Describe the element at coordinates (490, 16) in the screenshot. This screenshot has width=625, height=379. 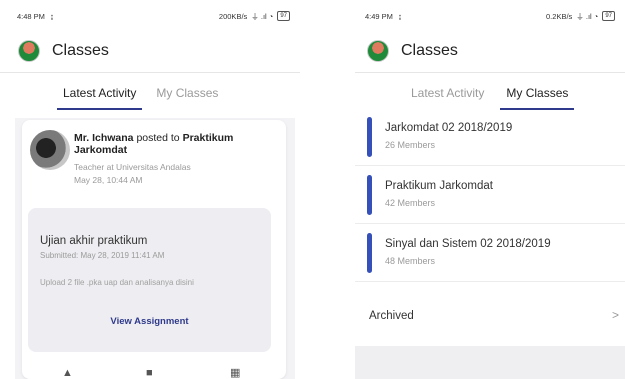
I see `status-bar: 4:49 PM ↨ 0.2KB/s ⏚ .ıl ◔ 97` at that location.